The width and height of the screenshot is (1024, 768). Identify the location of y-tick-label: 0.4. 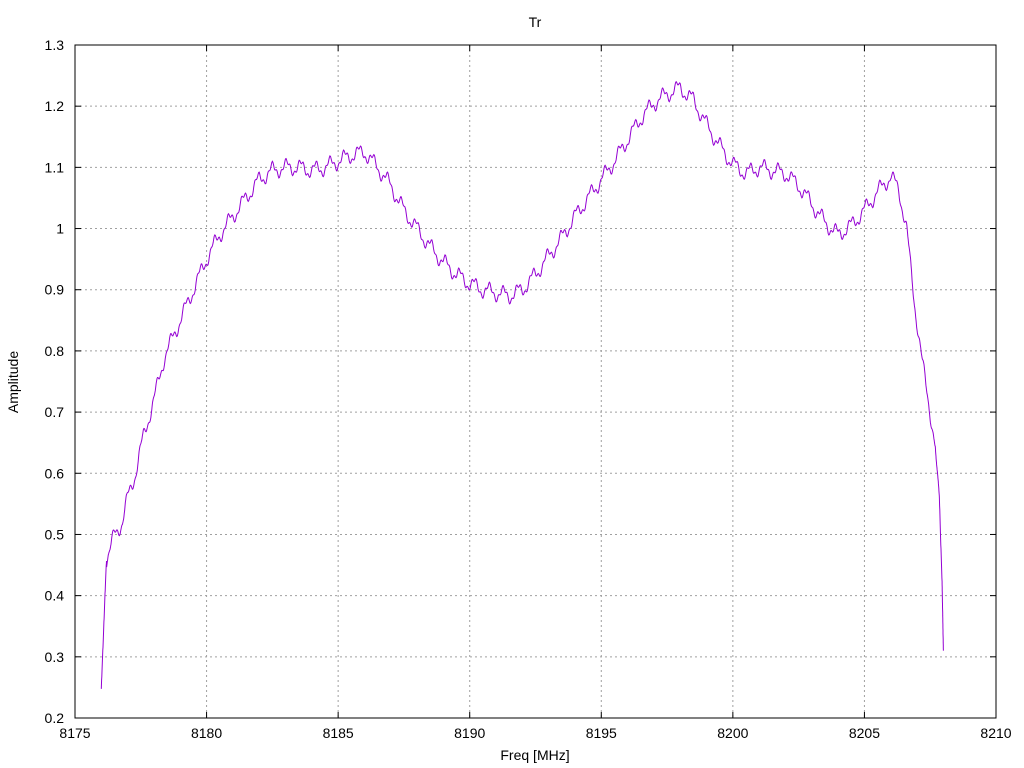
(55, 596).